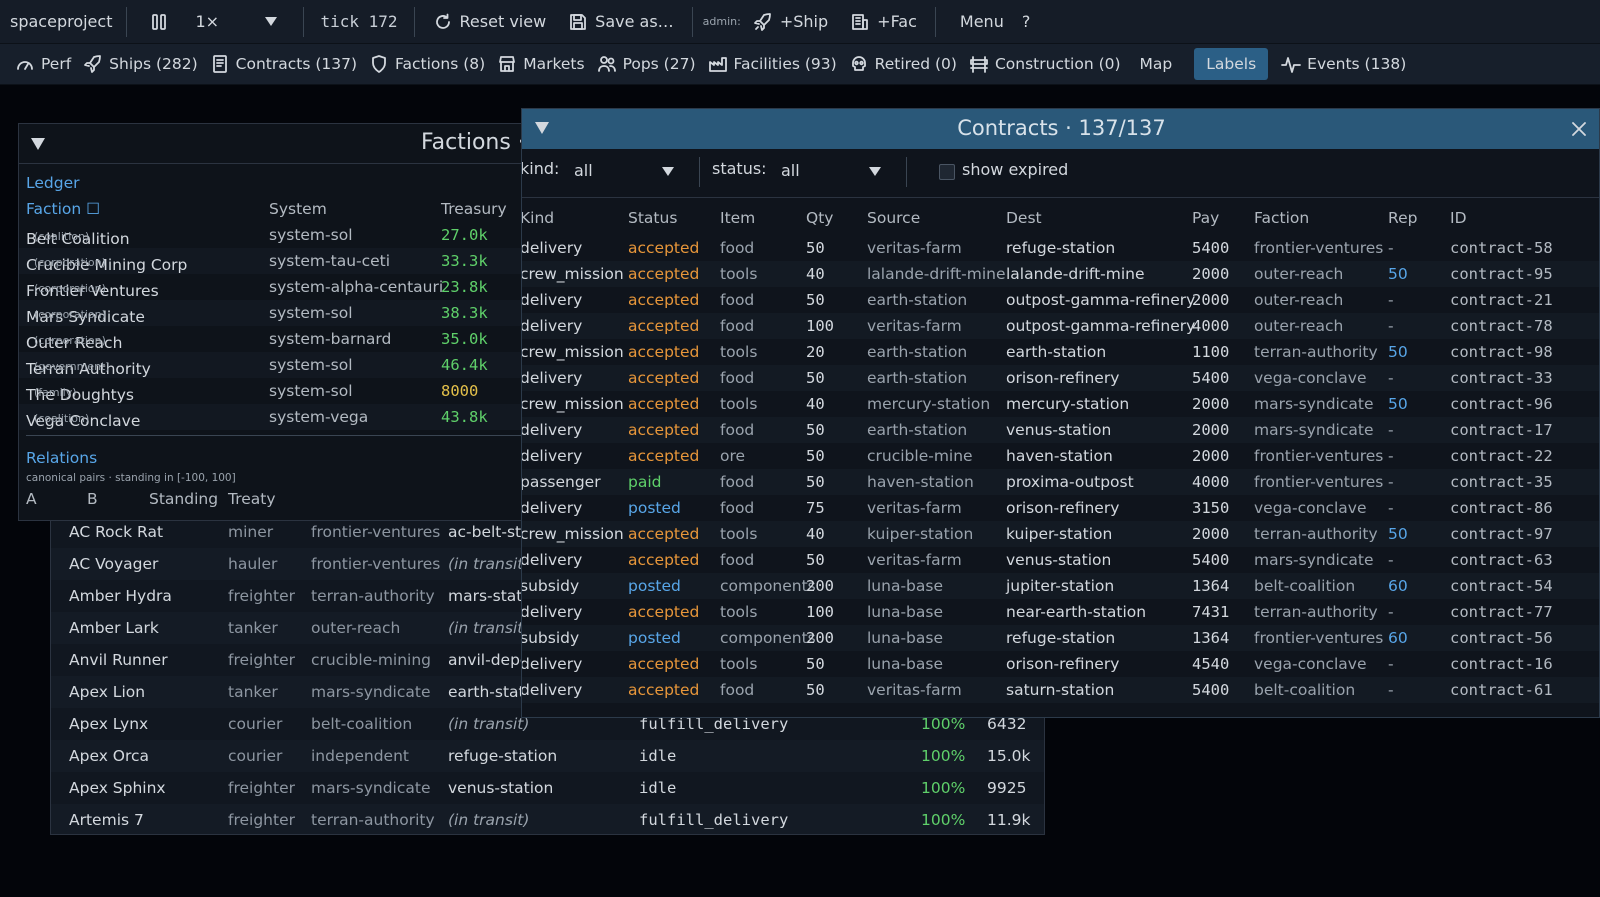 This screenshot has height=897, width=1600. I want to click on contract-pay: 1364, so click(1211, 638).